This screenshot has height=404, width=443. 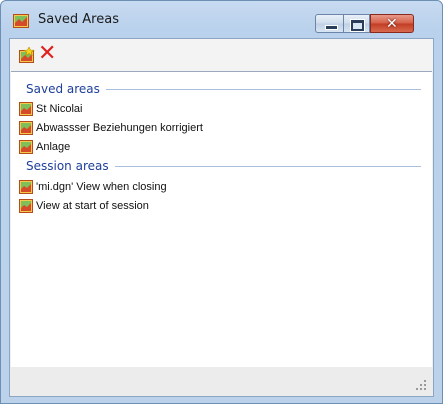 What do you see at coordinates (63, 89) in the screenshot?
I see `group-title: Saved areas` at bounding box center [63, 89].